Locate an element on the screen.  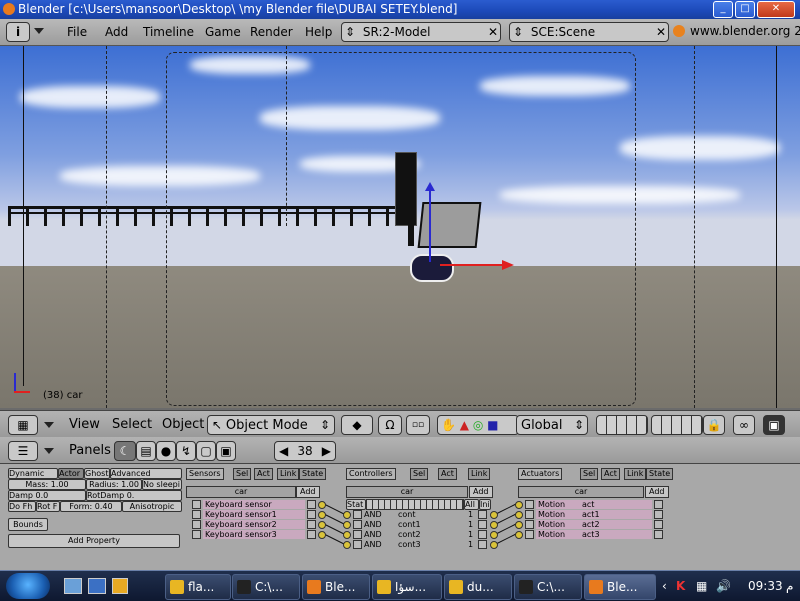
actuator-name: act is located at coordinates (616, 504).